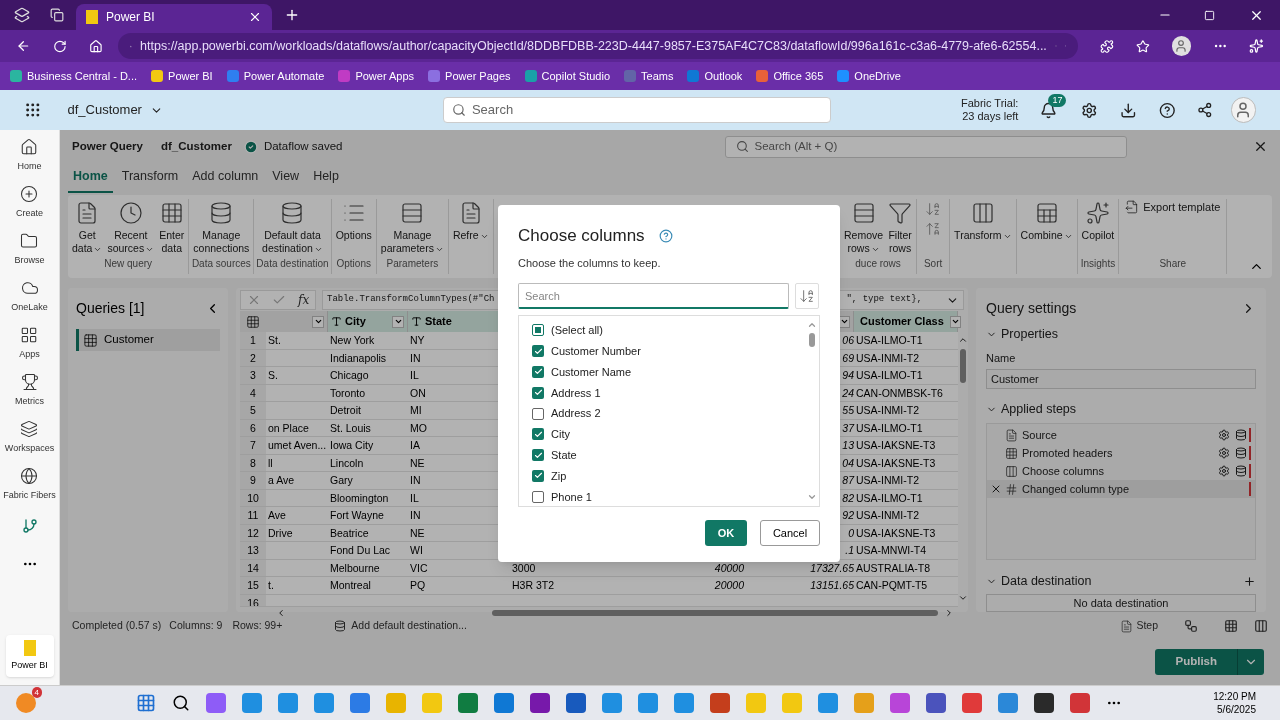 The height and width of the screenshot is (720, 1280). I want to click on ribbon-tab: Transform, so click(150, 180).